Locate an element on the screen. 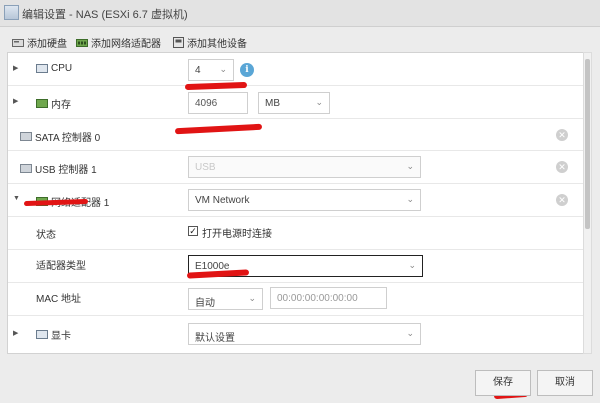  cpu-label: CPU is located at coordinates (54, 68).